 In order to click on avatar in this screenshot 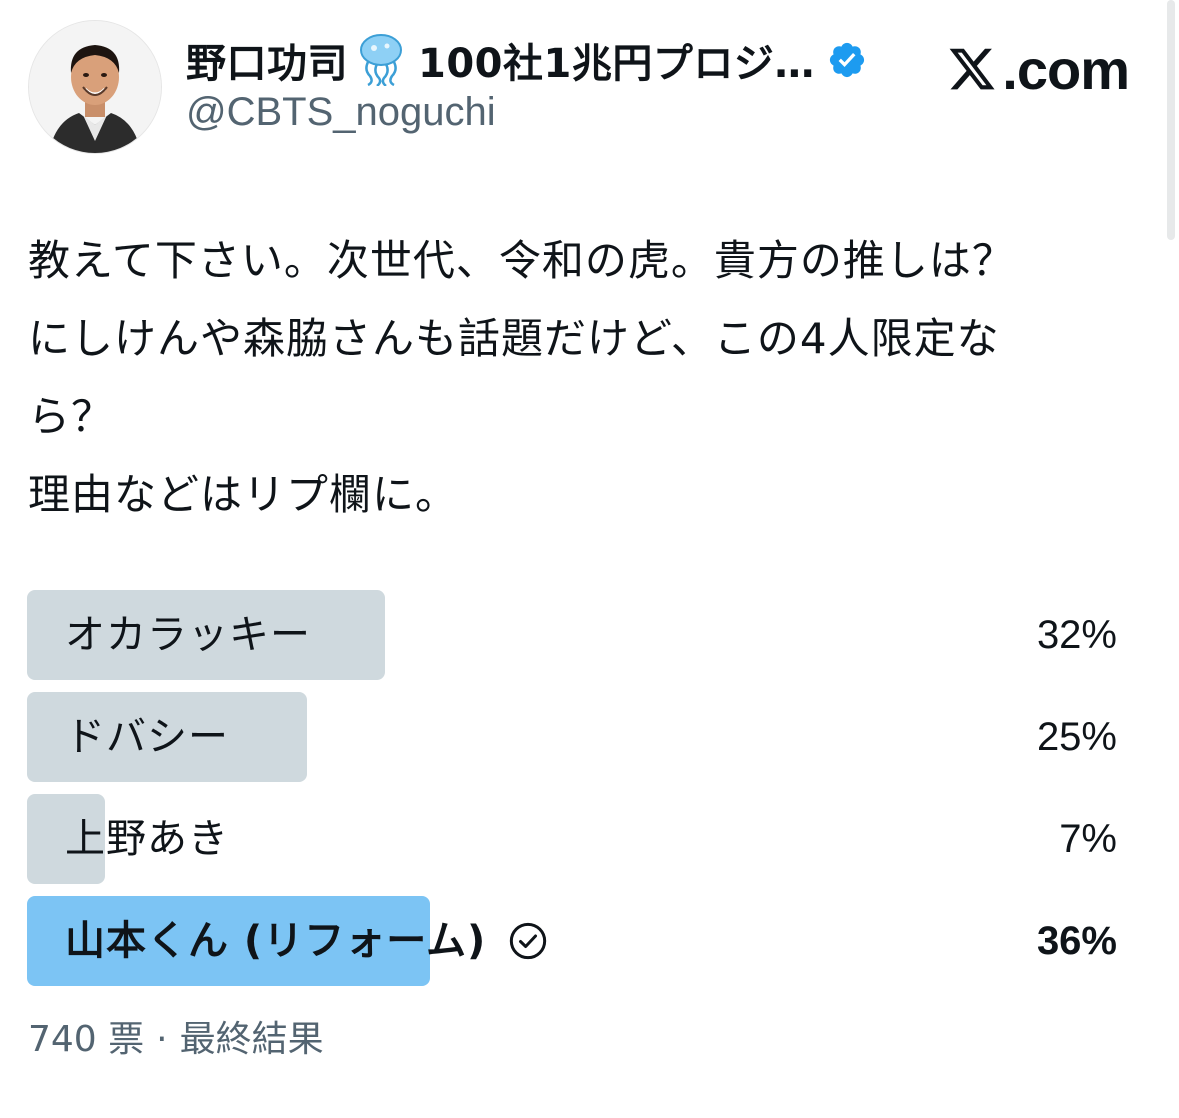, I will do `click(95, 87)`.